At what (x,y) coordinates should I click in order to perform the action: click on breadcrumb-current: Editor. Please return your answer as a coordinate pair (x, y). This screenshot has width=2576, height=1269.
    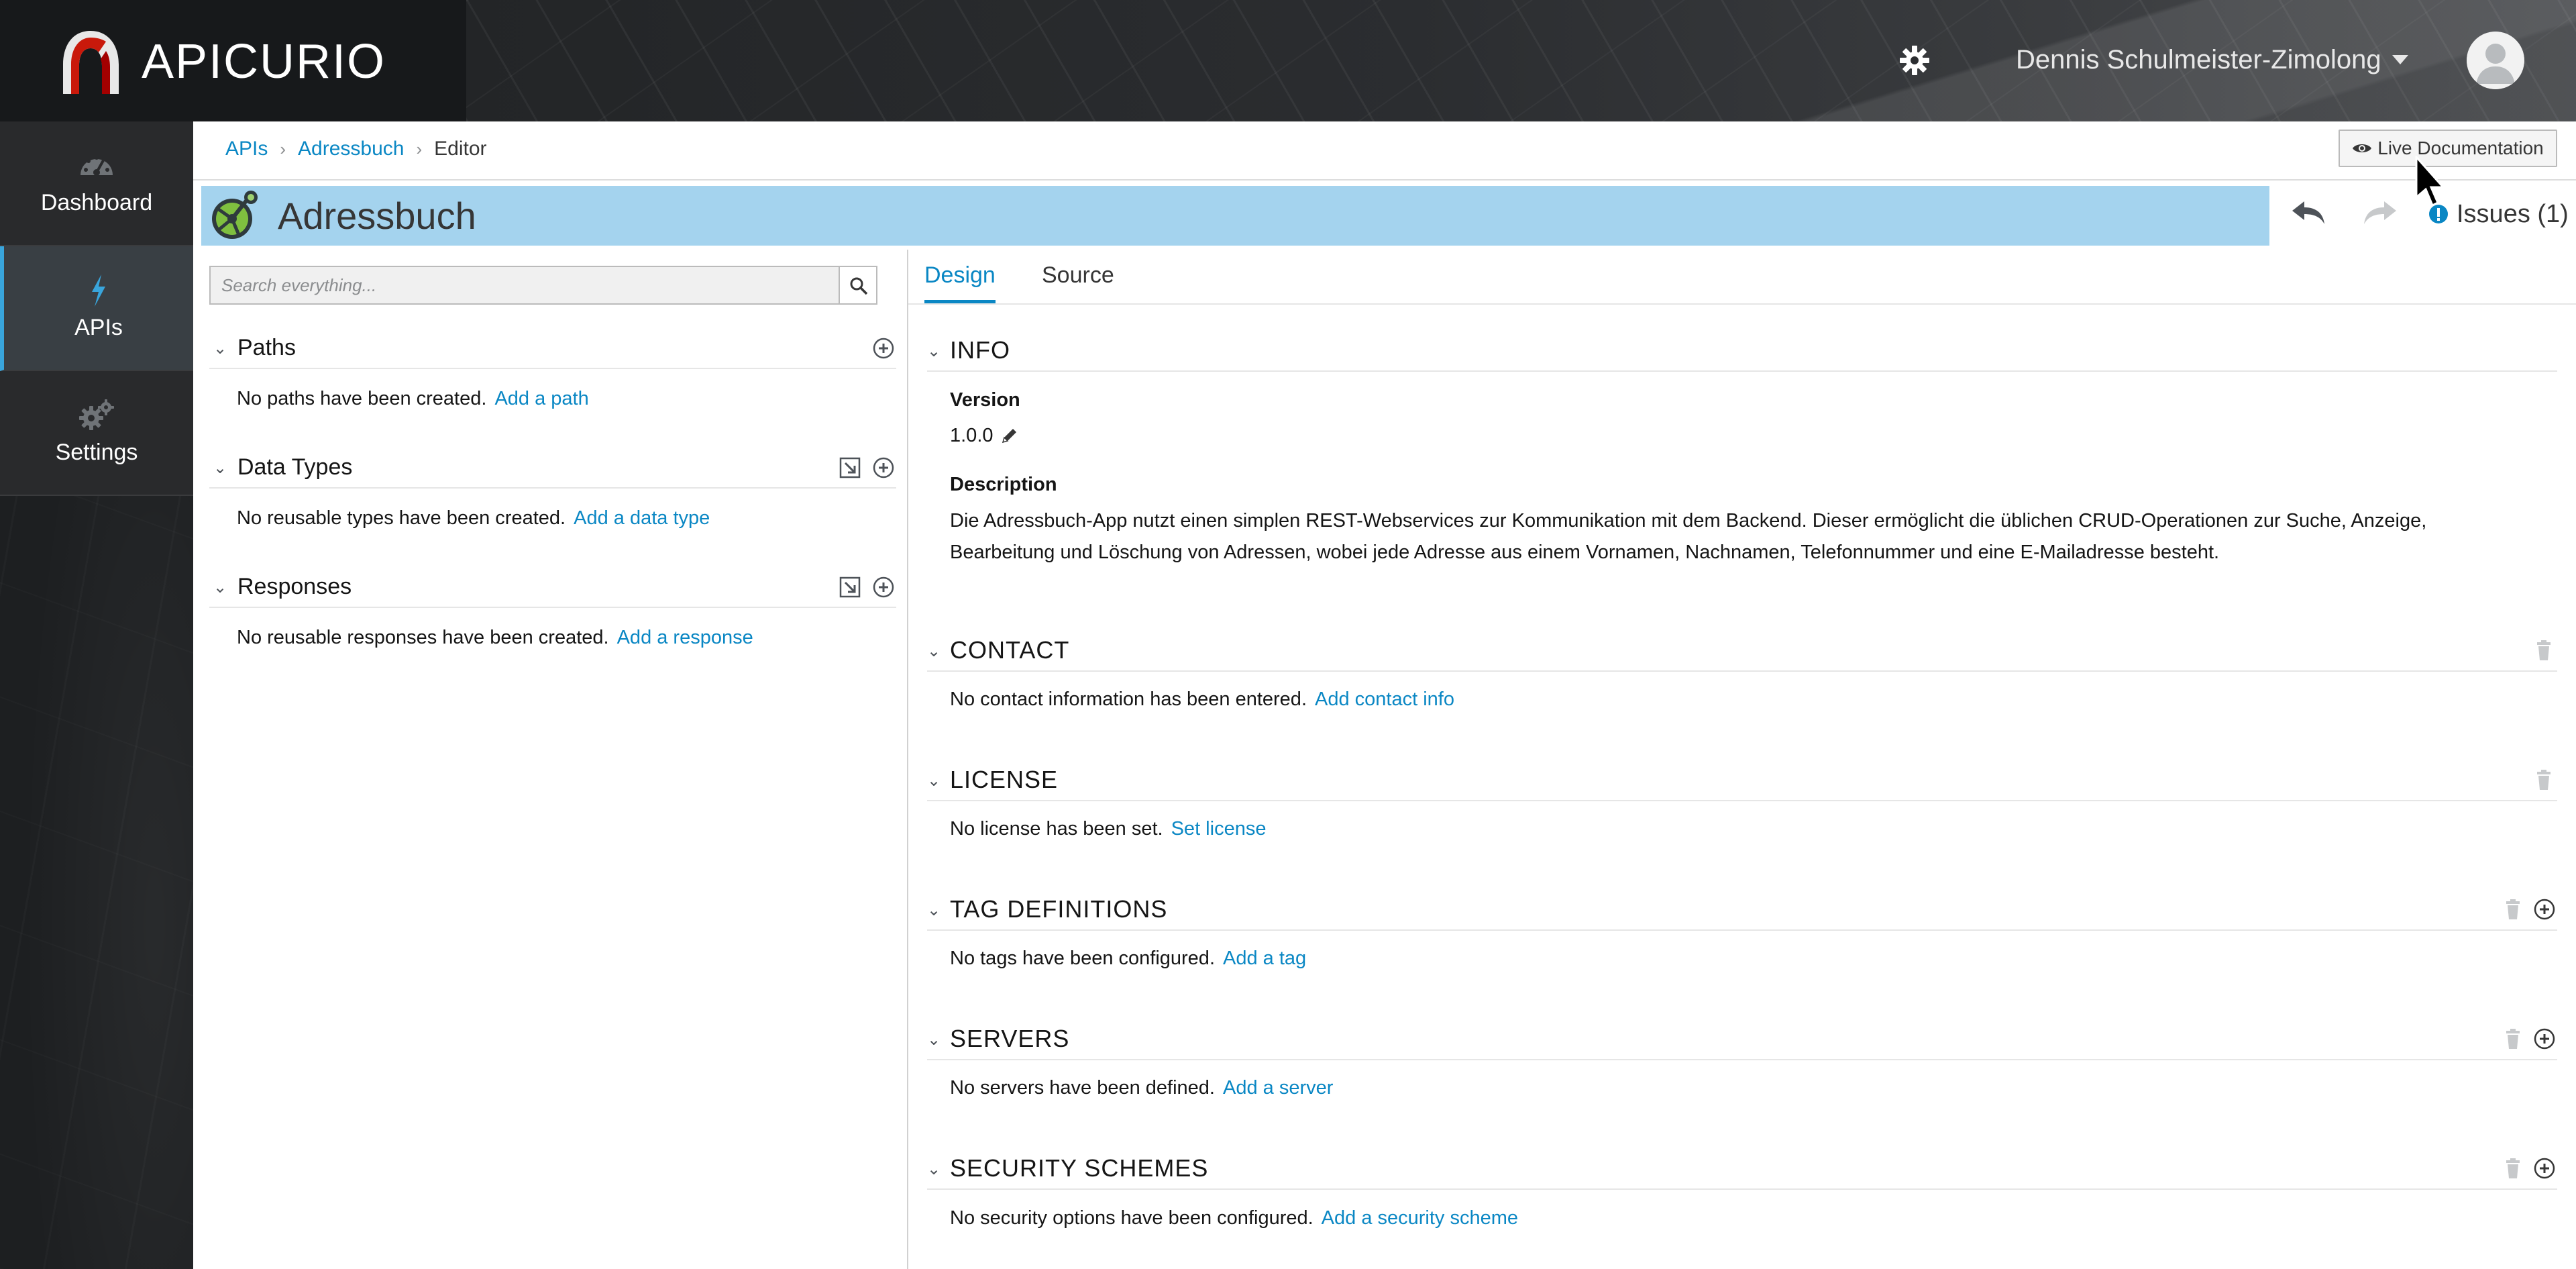
    Looking at the image, I should click on (460, 149).